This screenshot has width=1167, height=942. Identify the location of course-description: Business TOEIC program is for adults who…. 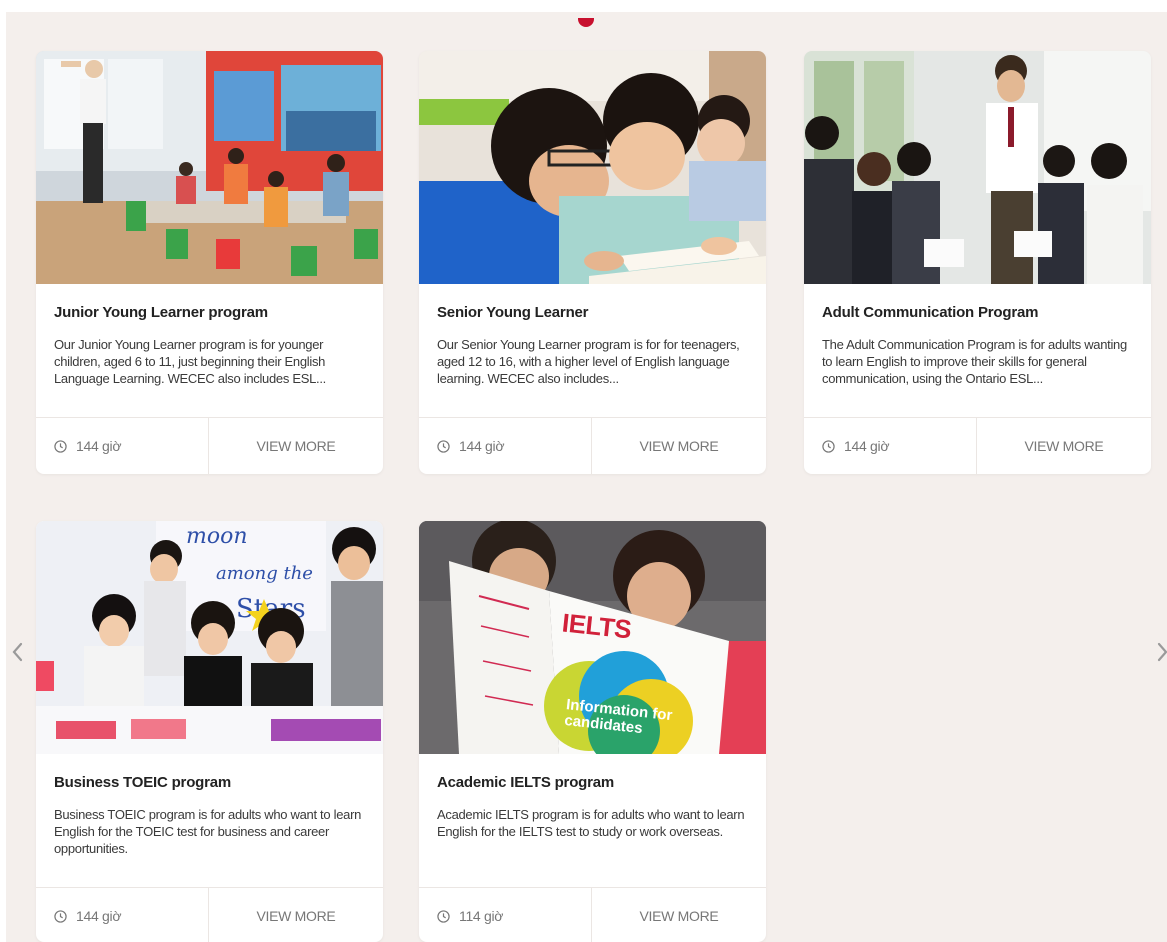
(208, 831).